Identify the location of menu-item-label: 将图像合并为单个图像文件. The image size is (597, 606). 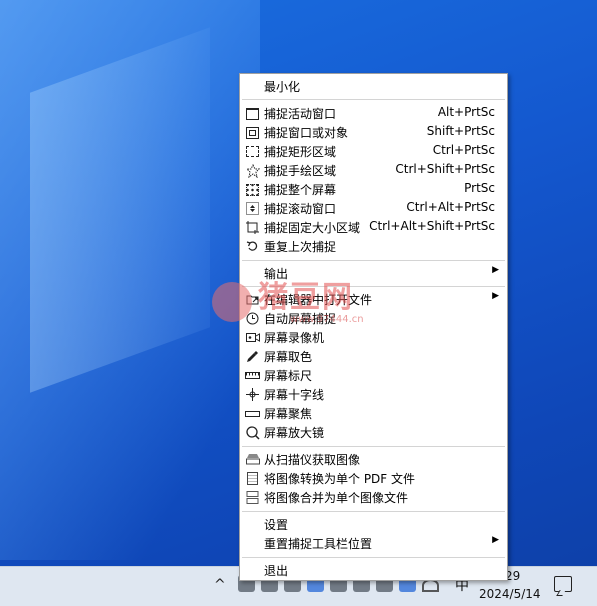
(336, 498).